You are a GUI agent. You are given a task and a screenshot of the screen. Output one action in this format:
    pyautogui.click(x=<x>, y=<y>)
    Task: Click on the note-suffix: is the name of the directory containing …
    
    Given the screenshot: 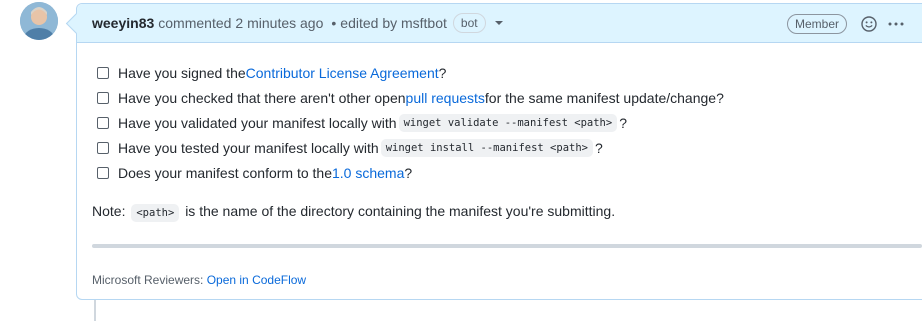 What is the action you would take?
    pyautogui.click(x=400, y=211)
    